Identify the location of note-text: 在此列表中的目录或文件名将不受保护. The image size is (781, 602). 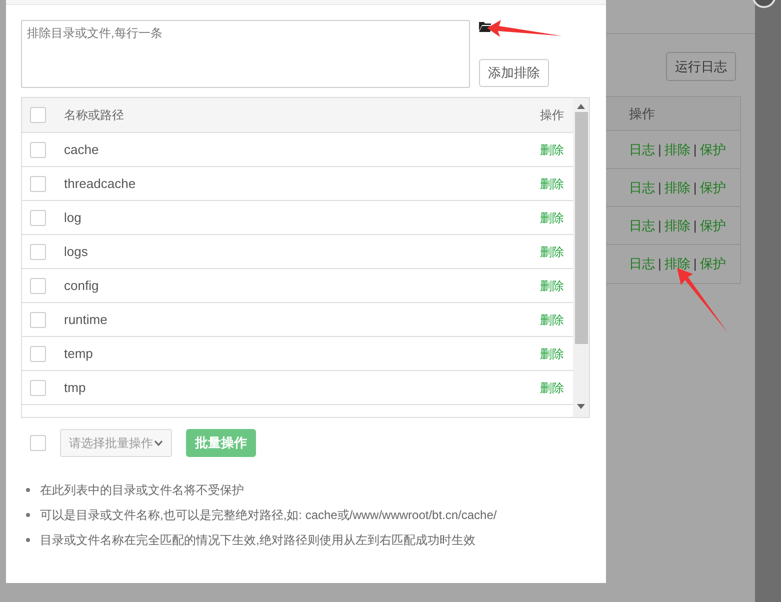
(142, 490).